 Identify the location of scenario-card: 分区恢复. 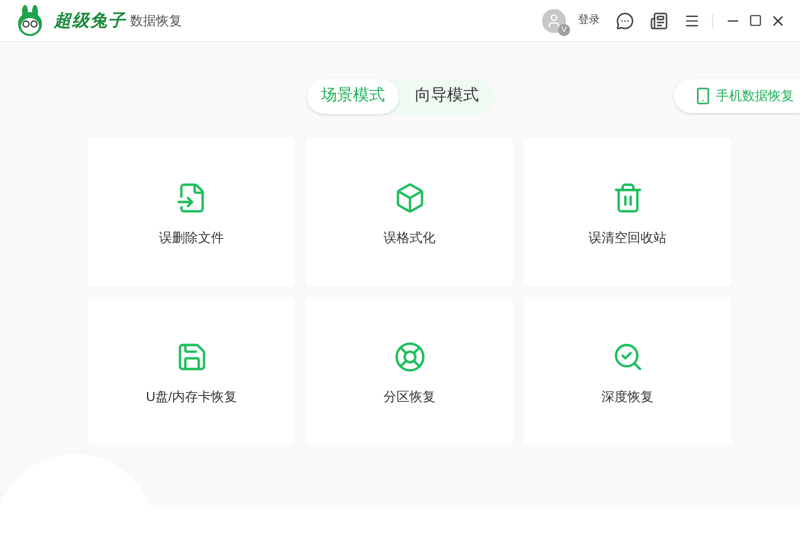
(409, 371).